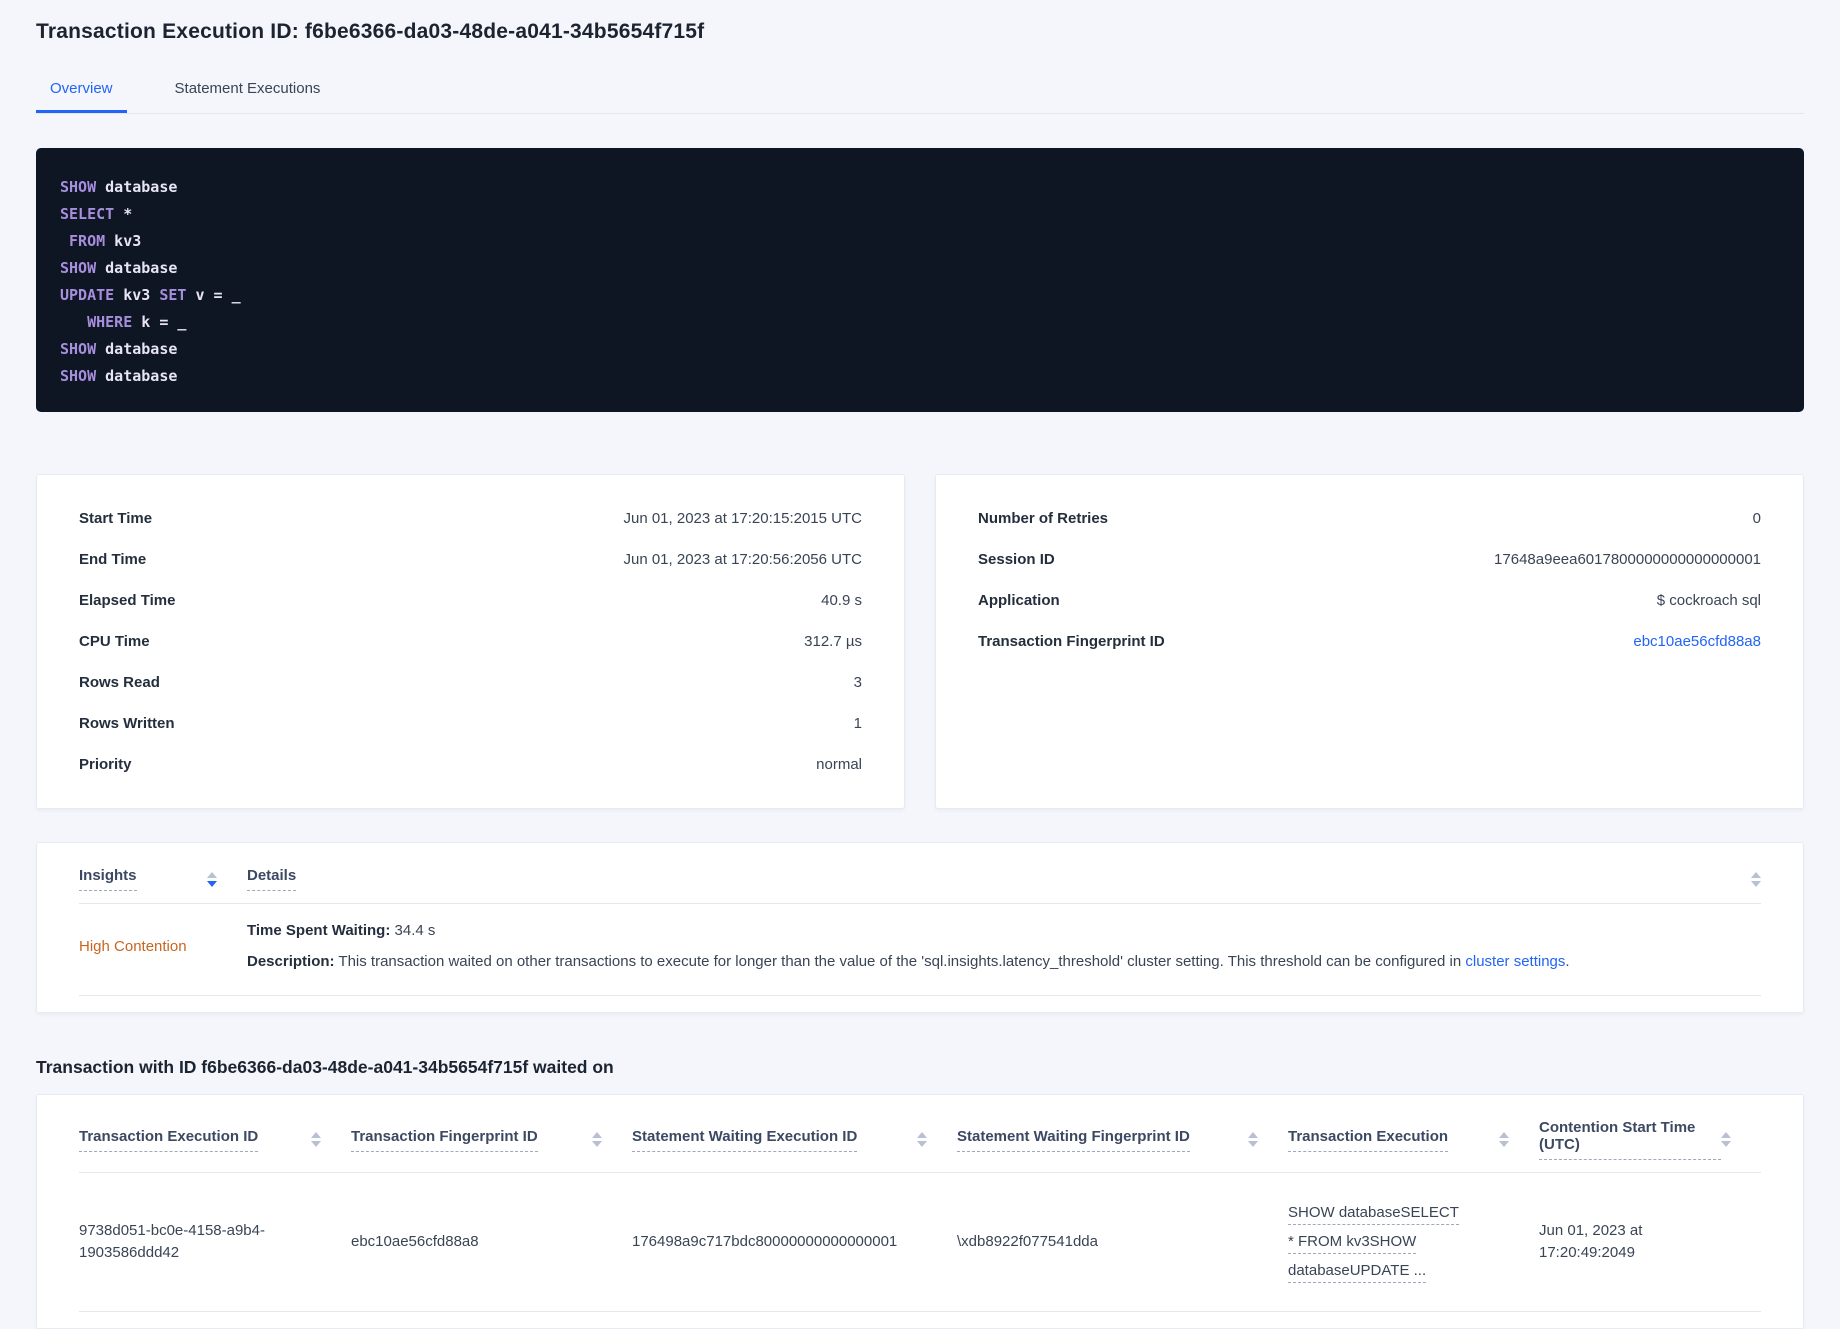 Image resolution: width=1840 pixels, height=1329 pixels. What do you see at coordinates (1697, 641) in the screenshot?
I see `transaction-fingerprint-link: ebc10ae56cfd88a8` at bounding box center [1697, 641].